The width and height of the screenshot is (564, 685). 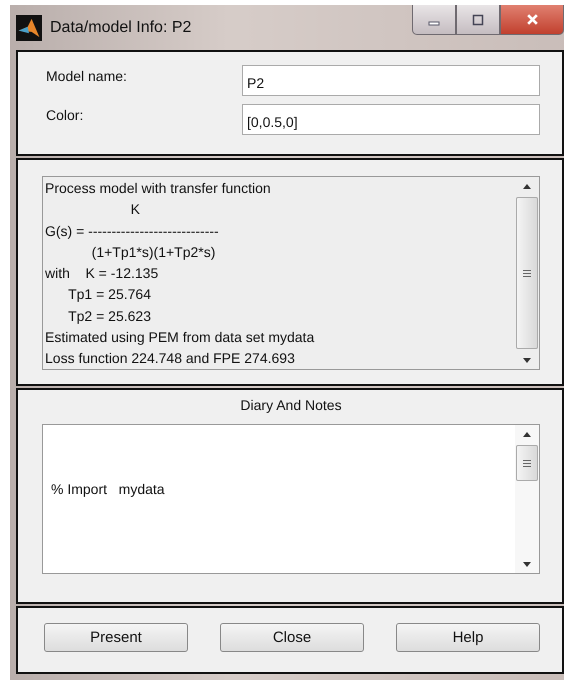 What do you see at coordinates (170, 358) in the screenshot?
I see `info-line: Loss function 224.748 and FPE 274.693` at bounding box center [170, 358].